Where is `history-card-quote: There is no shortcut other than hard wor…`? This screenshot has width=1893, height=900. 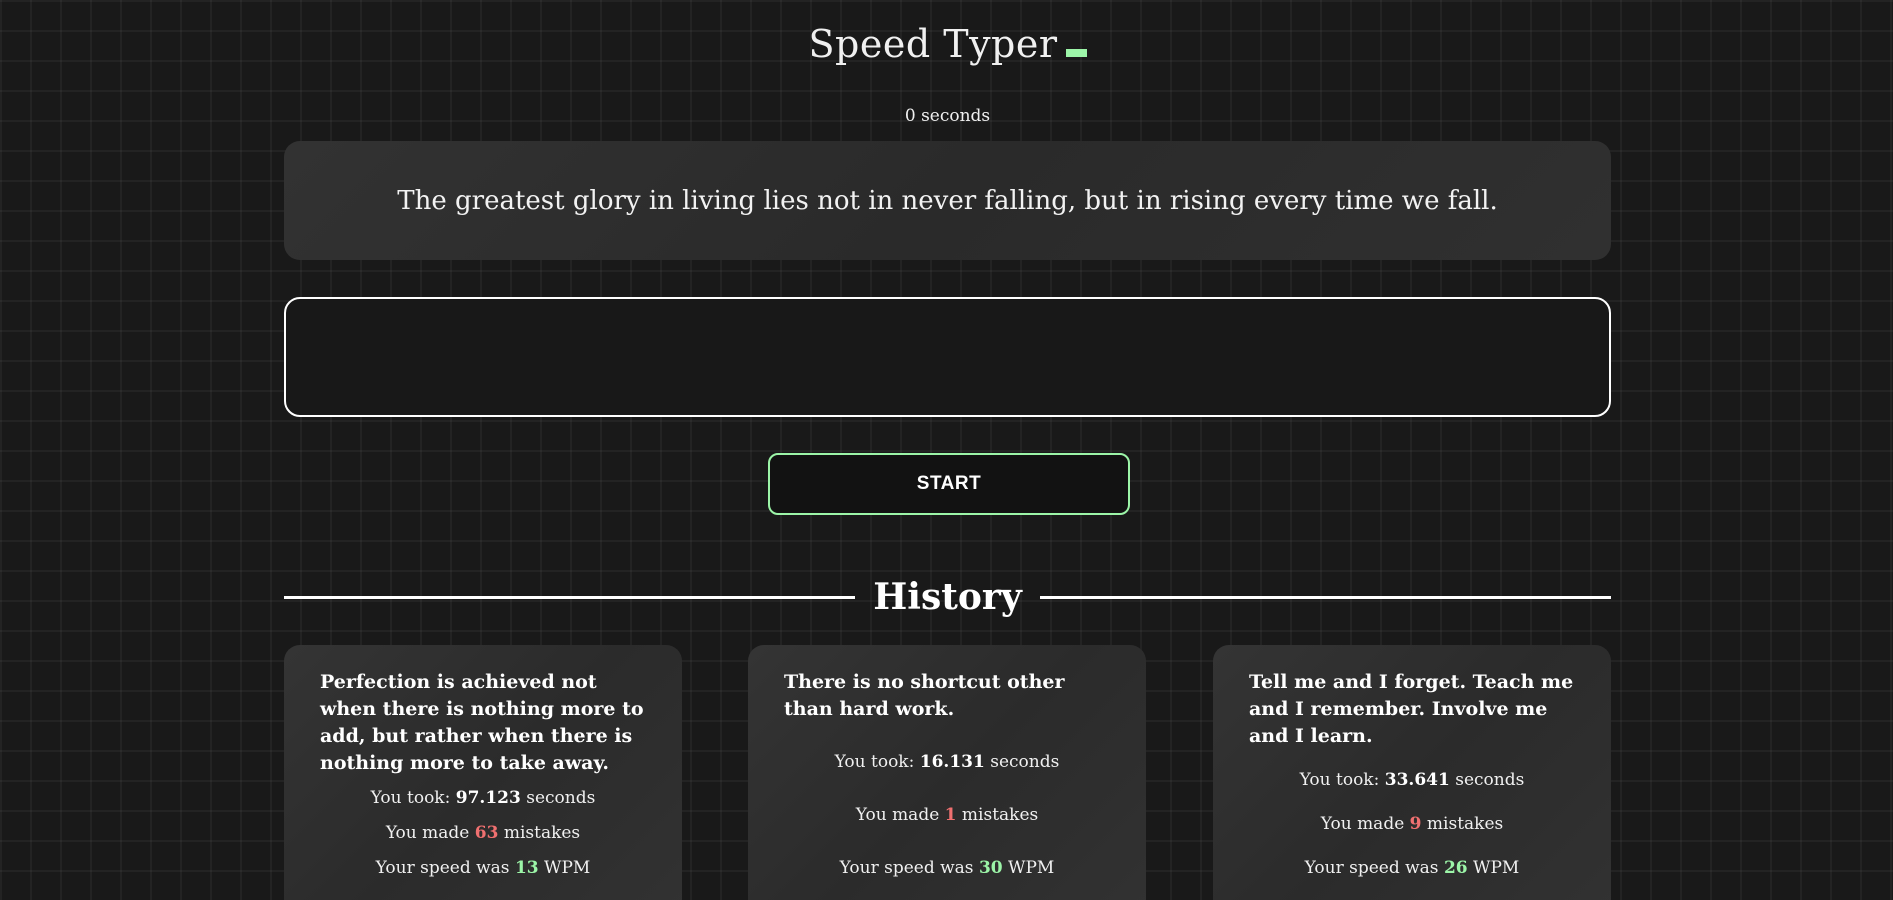
history-card-quote: There is no shortcut other than hard wor… is located at coordinates (924, 695).